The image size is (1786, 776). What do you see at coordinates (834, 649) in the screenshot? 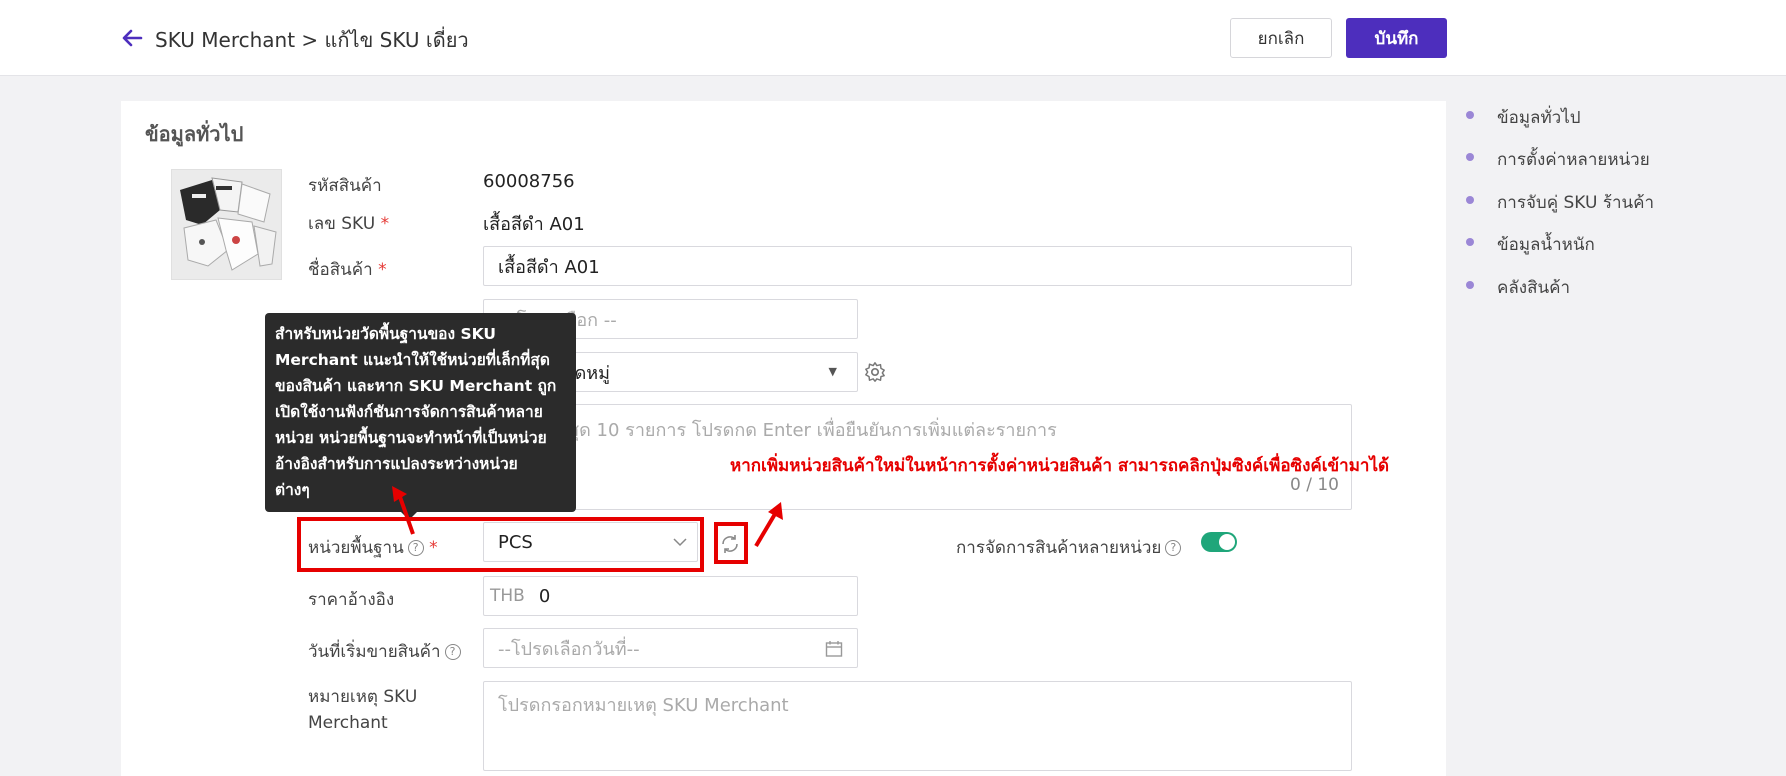
I see `calendar-icon` at bounding box center [834, 649].